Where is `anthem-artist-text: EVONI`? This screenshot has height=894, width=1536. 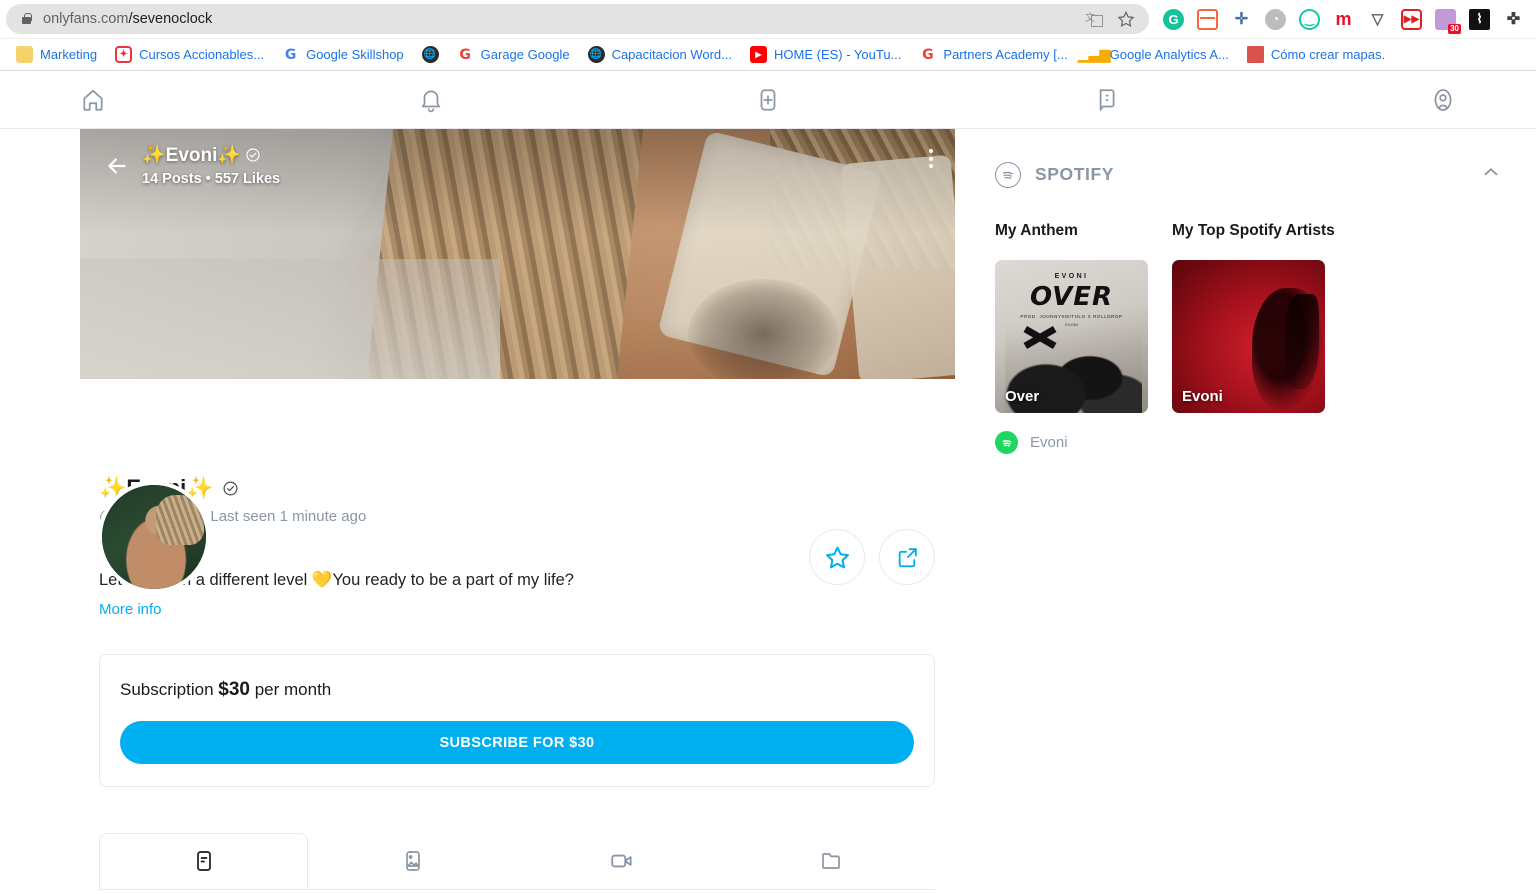
anthem-artist-text: EVONI is located at coordinates (1071, 276).